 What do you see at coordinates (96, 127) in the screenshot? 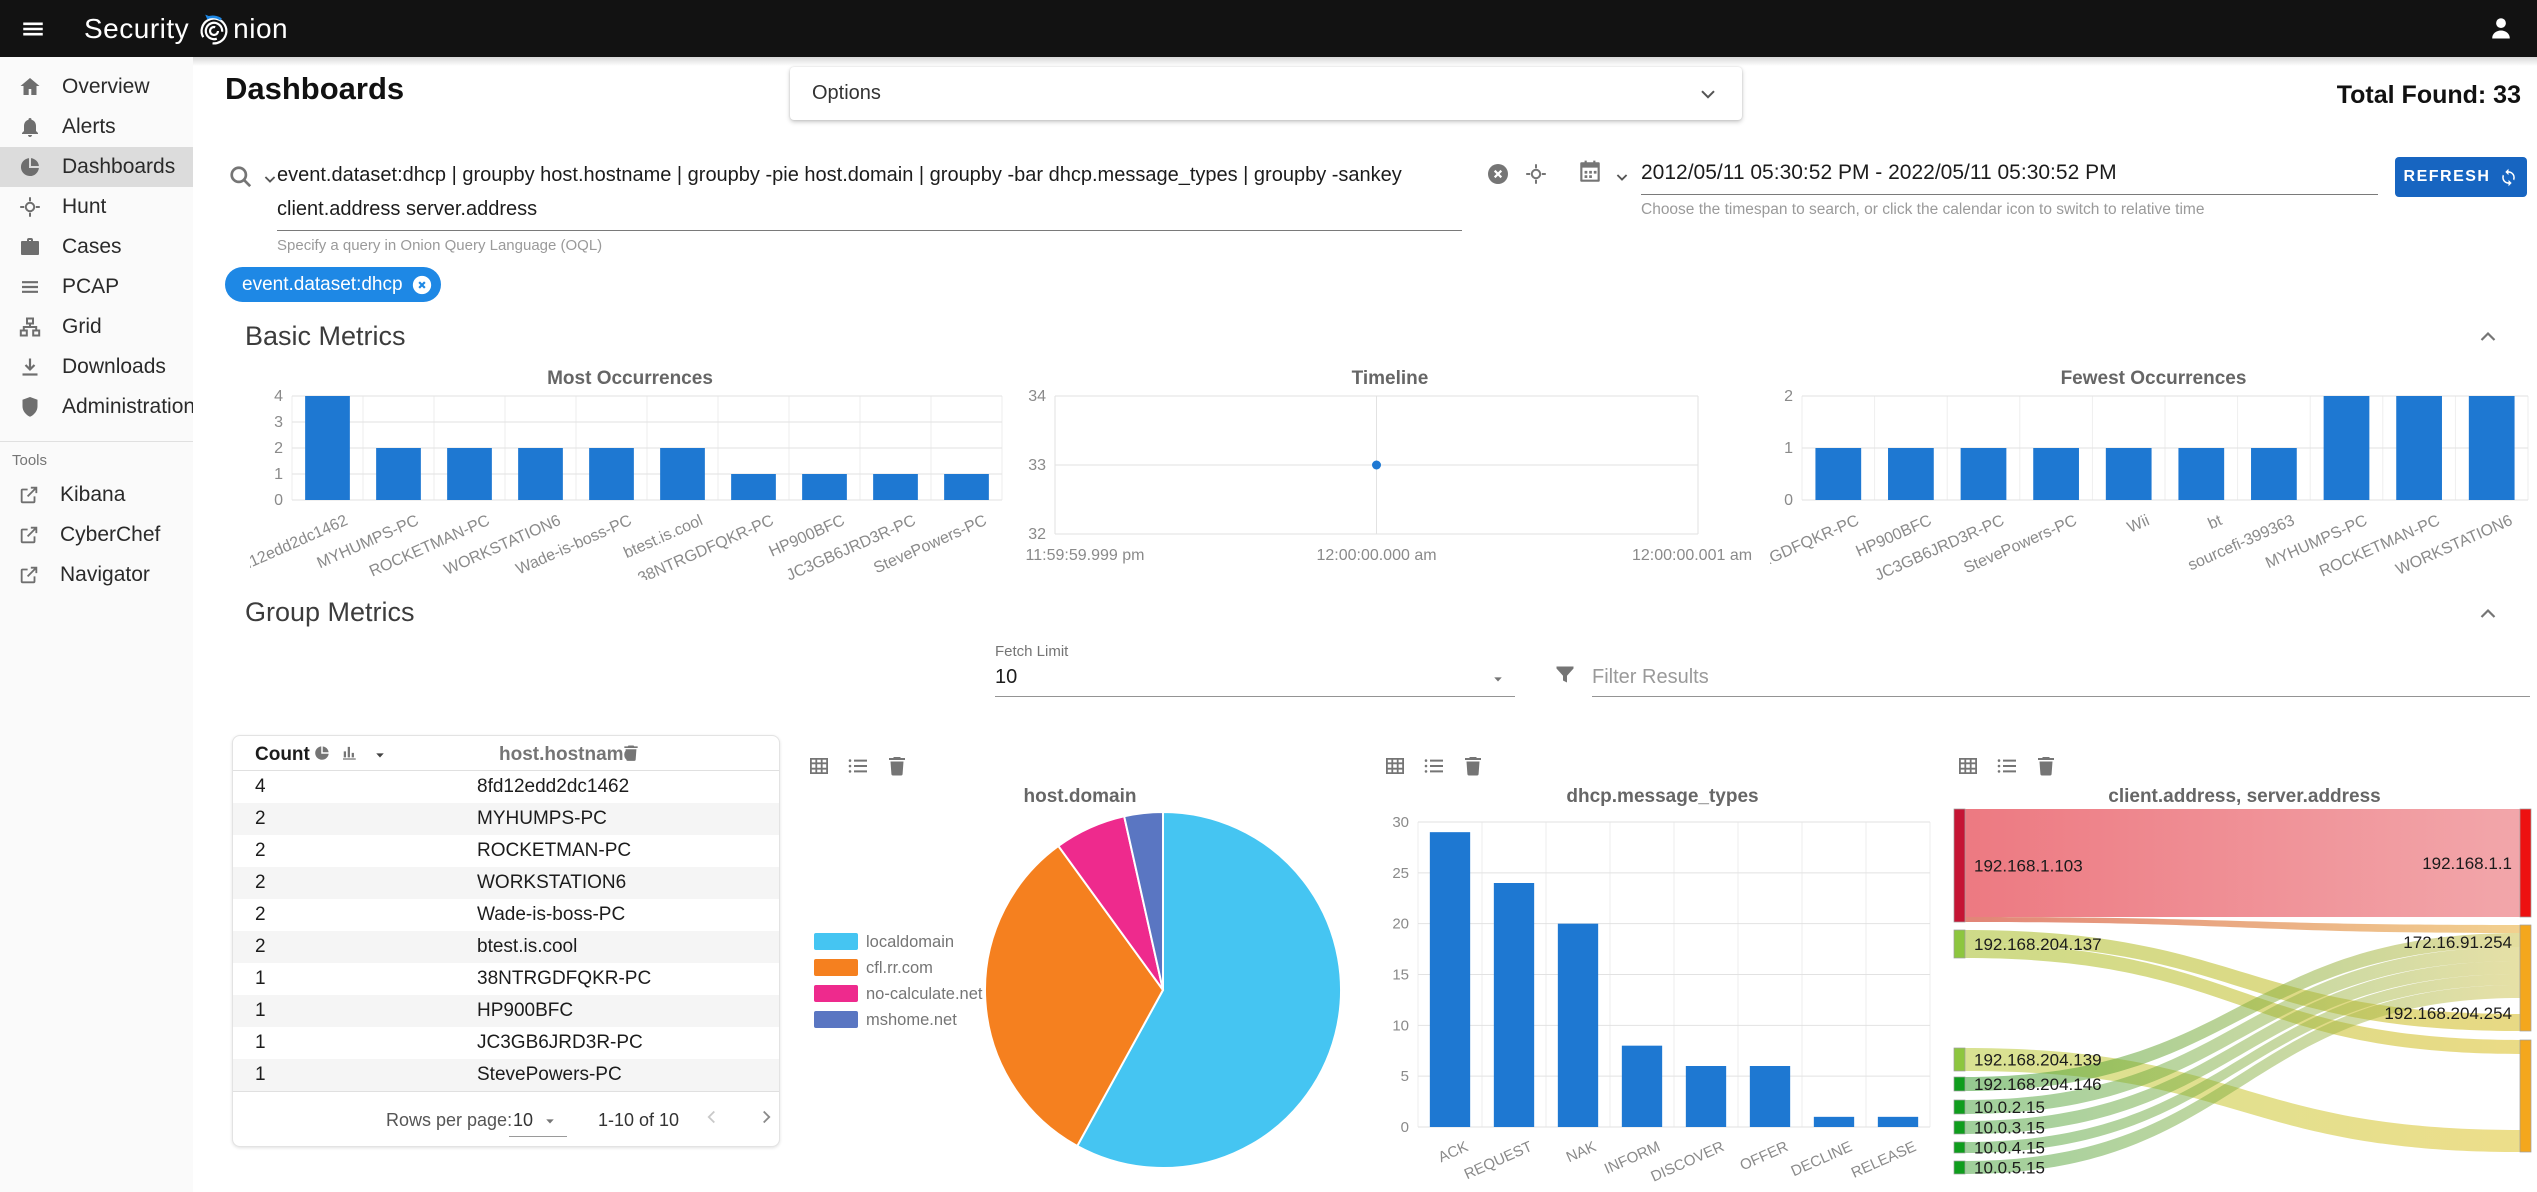
I see `sidebar-item-alerts: Alerts` at bounding box center [96, 127].